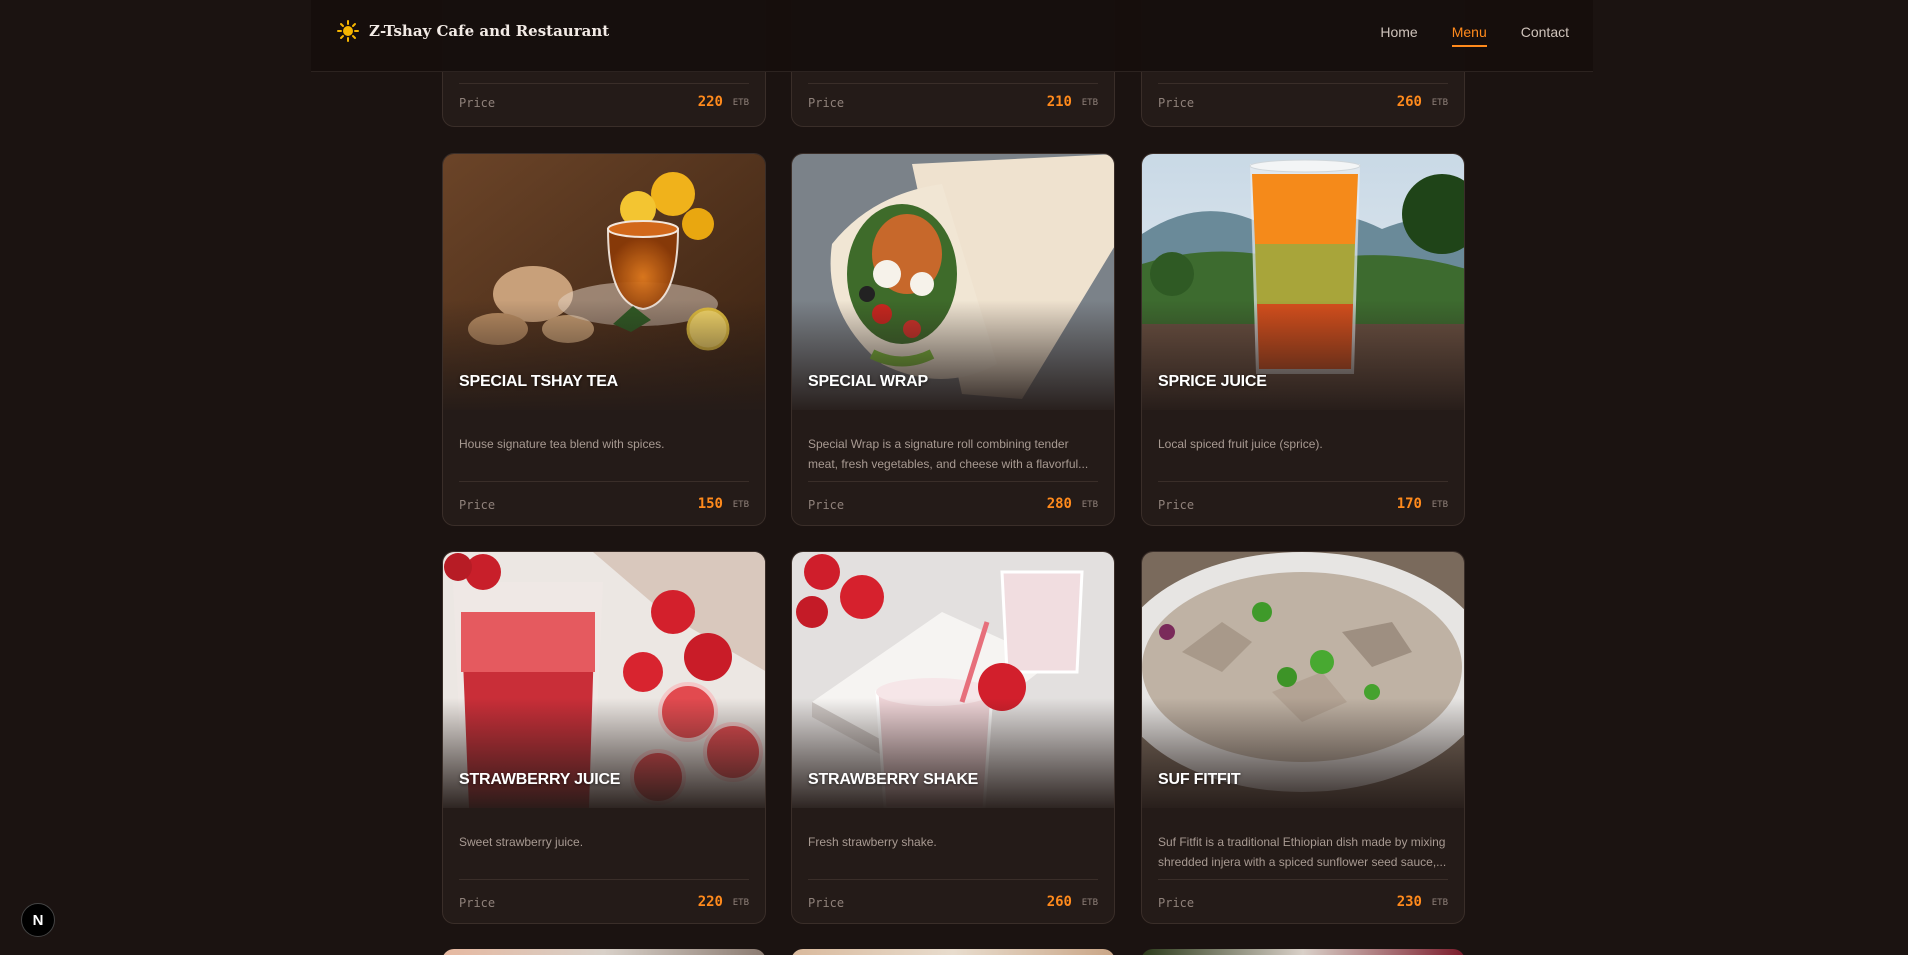 The width and height of the screenshot is (1908, 955). Describe the element at coordinates (604, 282) in the screenshot. I see `tea-image` at that location.